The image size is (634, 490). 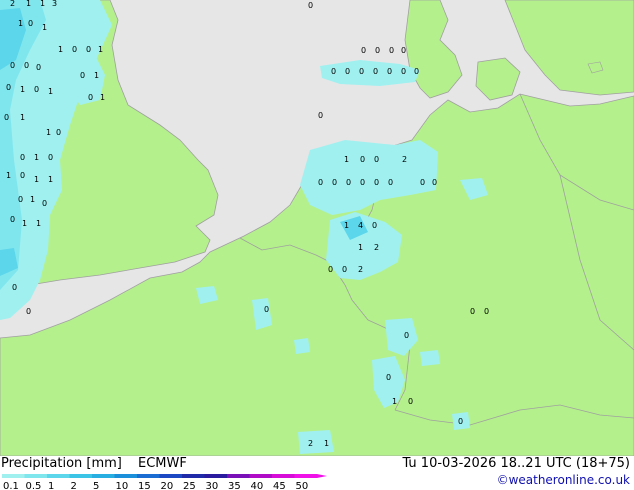 I want to click on legend-model: ECMWF, so click(x=162, y=463).